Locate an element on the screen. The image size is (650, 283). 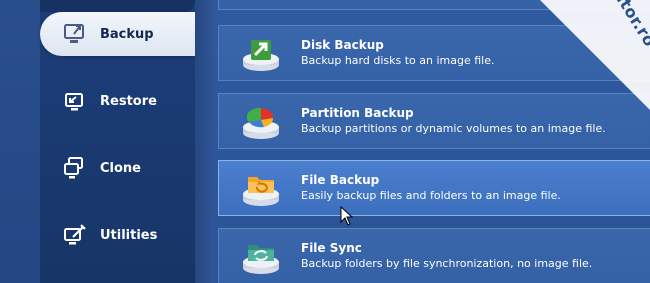
file-backup-icon is located at coordinates (261, 188).